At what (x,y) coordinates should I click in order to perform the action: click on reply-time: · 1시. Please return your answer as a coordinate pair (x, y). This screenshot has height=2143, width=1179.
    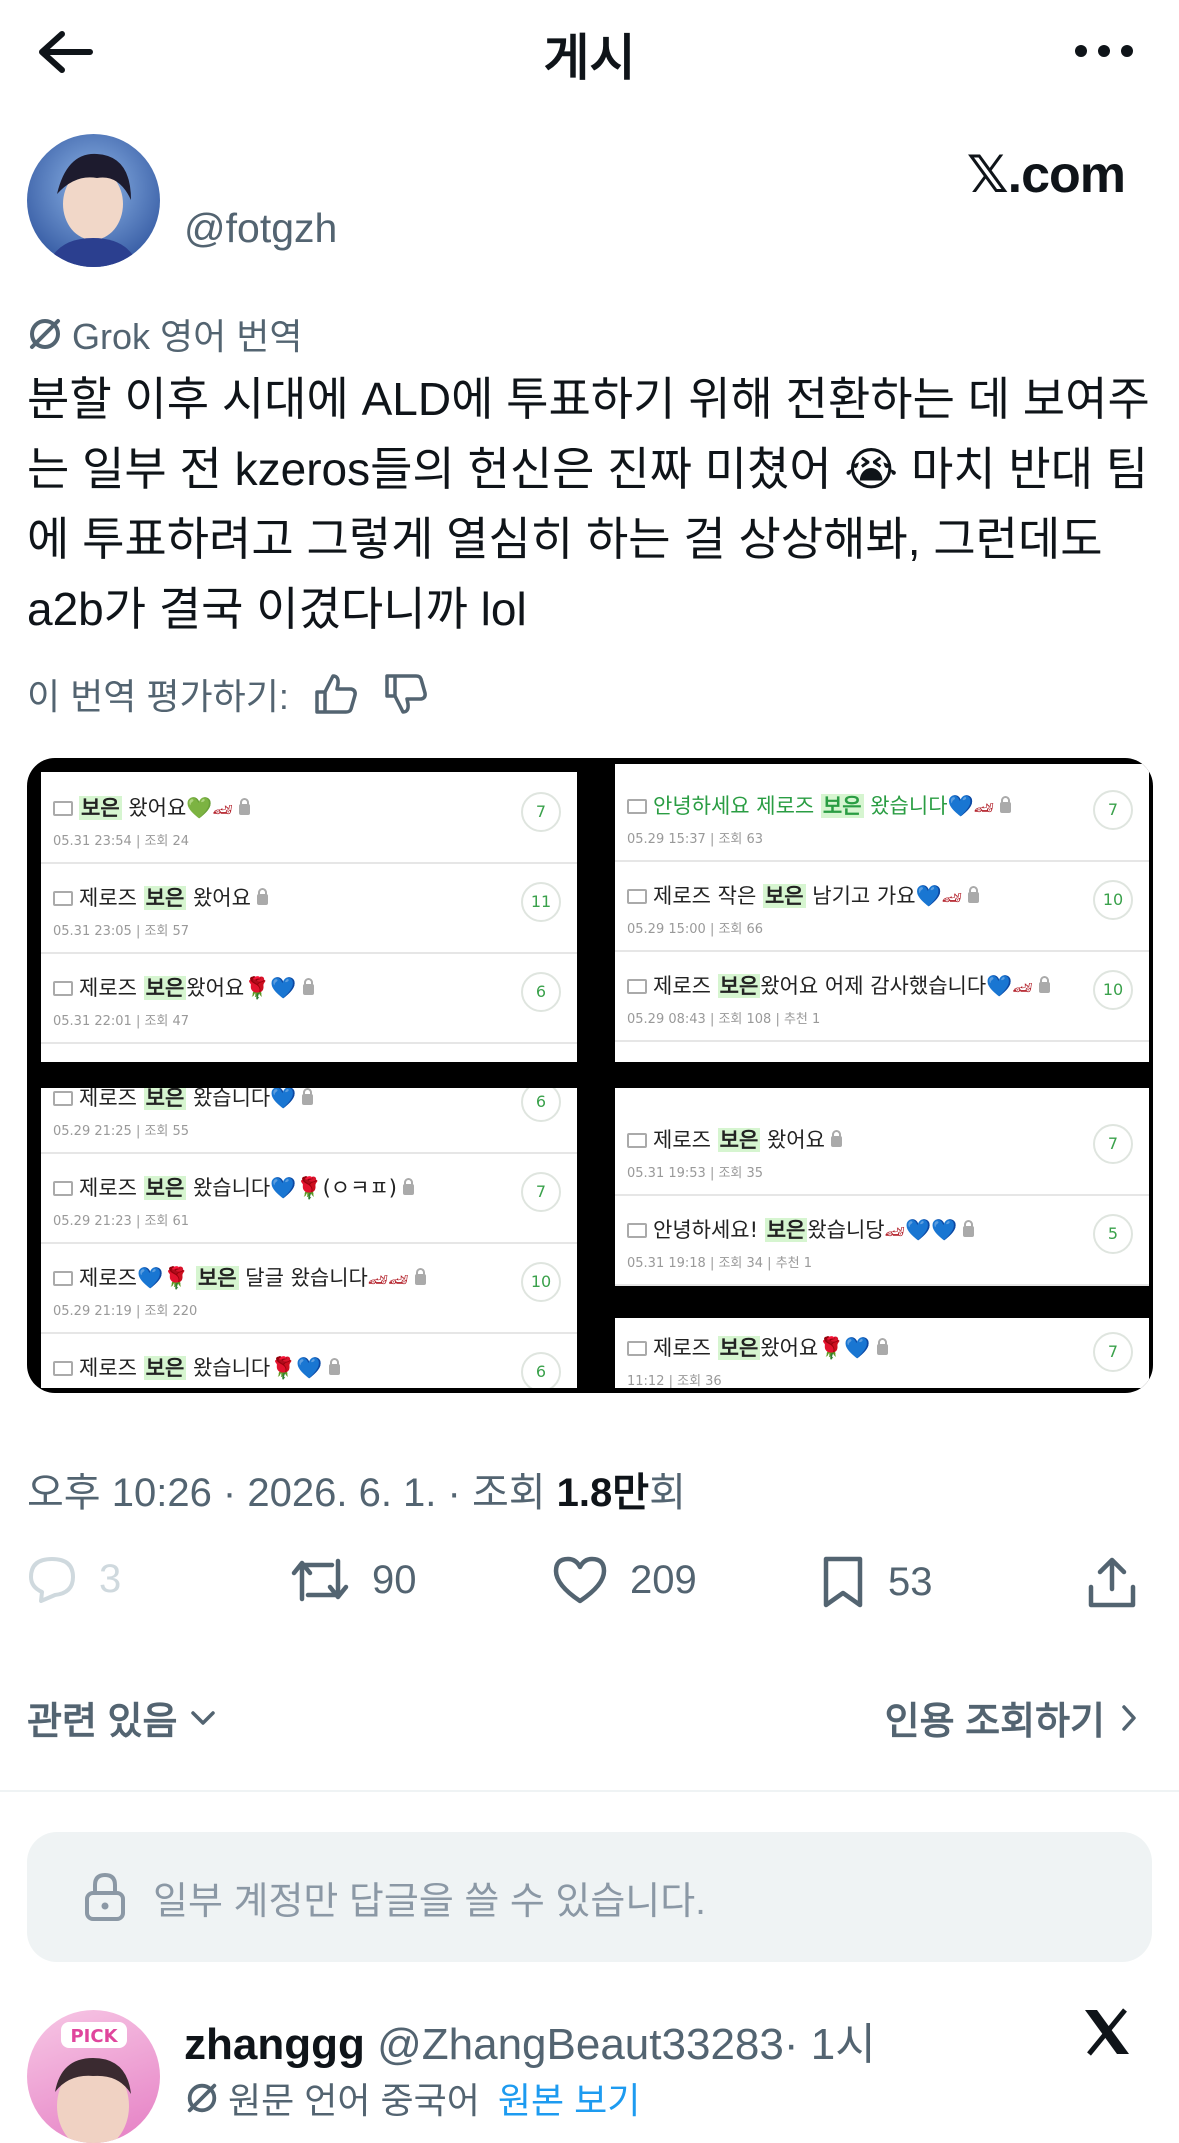
    Looking at the image, I should click on (829, 2044).